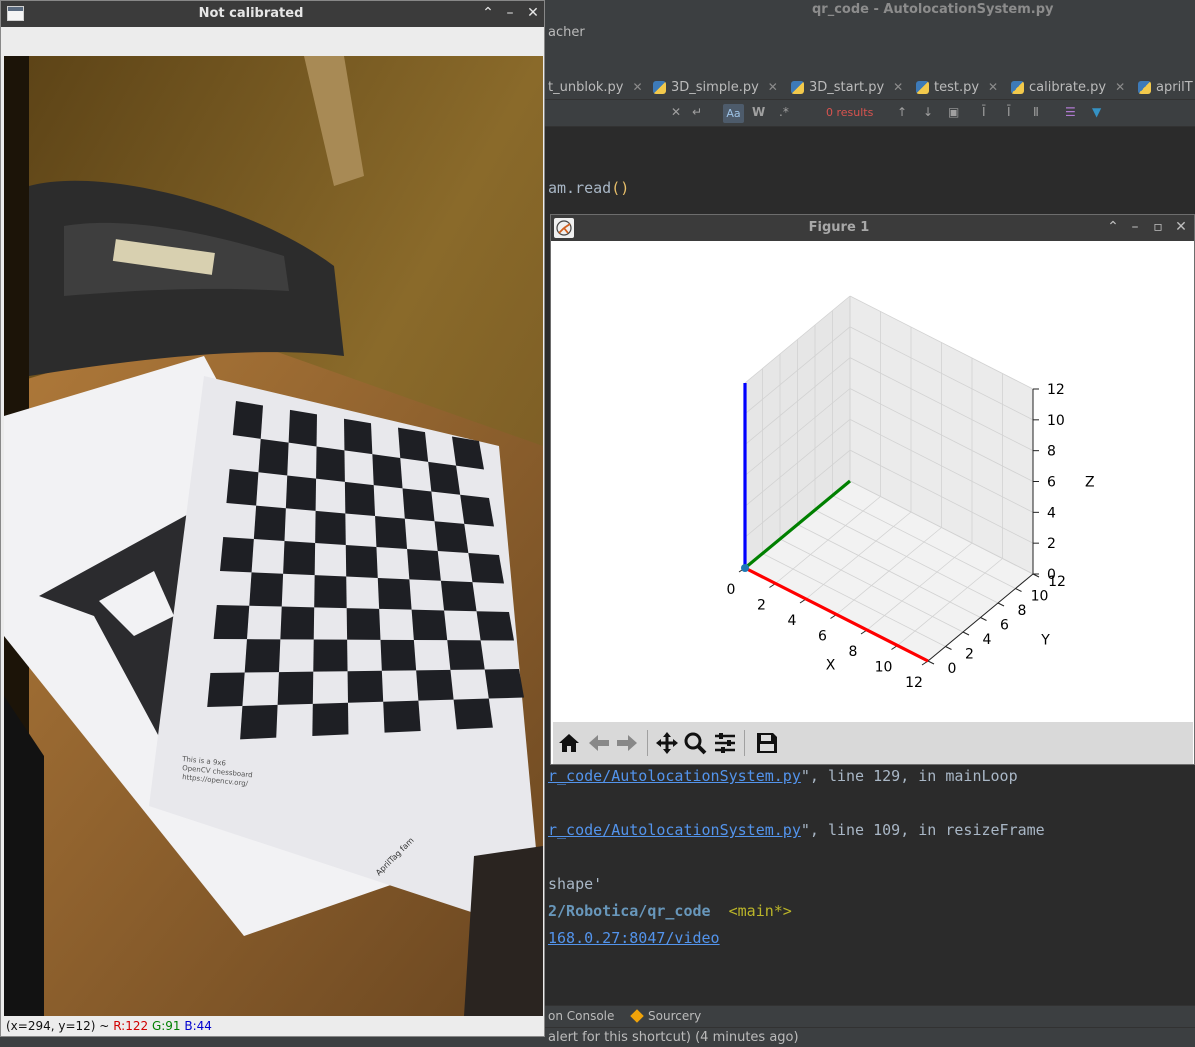  Describe the element at coordinates (984, 112) in the screenshot. I see `add-selection-icon: Ī` at that location.